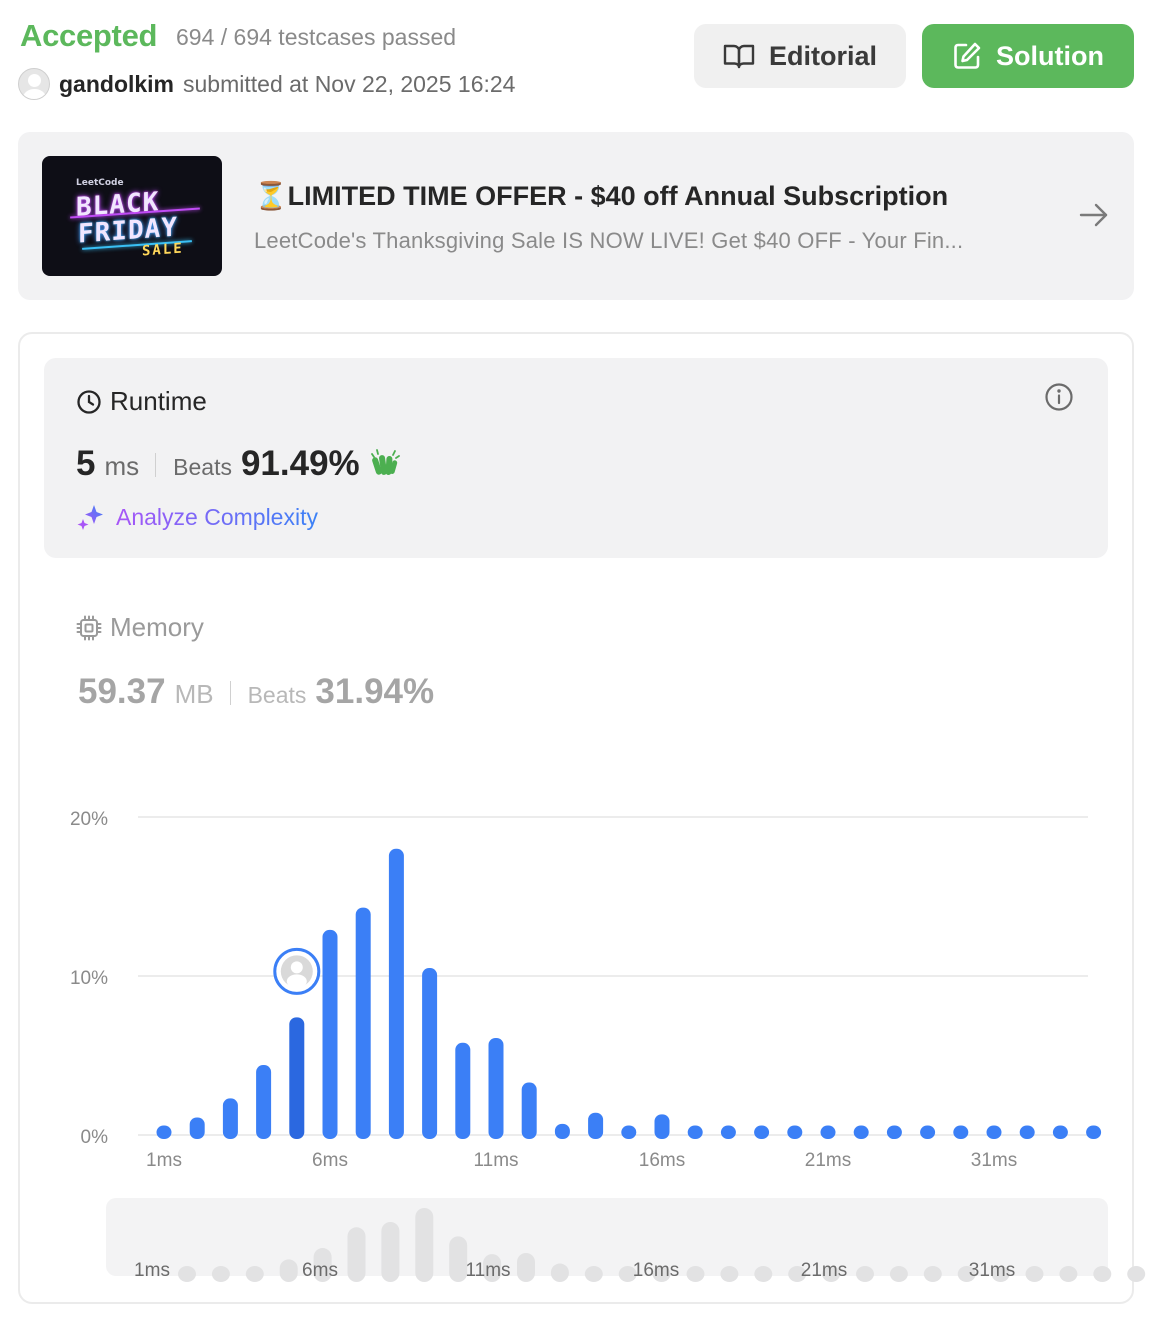 The height and width of the screenshot is (1324, 1150). I want to click on status-accepted: Accepted, so click(89, 35).